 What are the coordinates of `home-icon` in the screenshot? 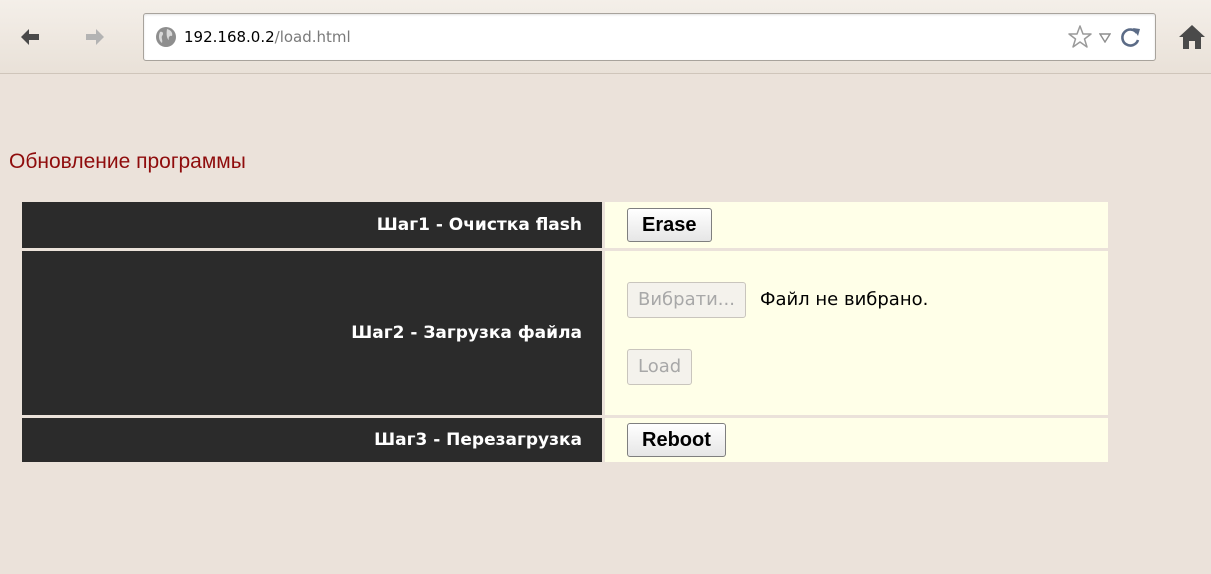 It's located at (1192, 37).